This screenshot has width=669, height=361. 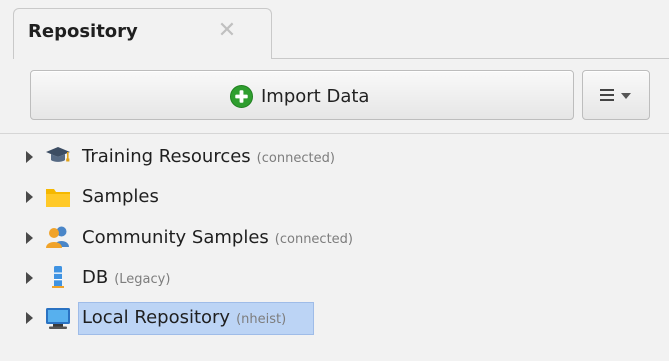 I want to click on tree-item-text: Samples, so click(x=123, y=196).